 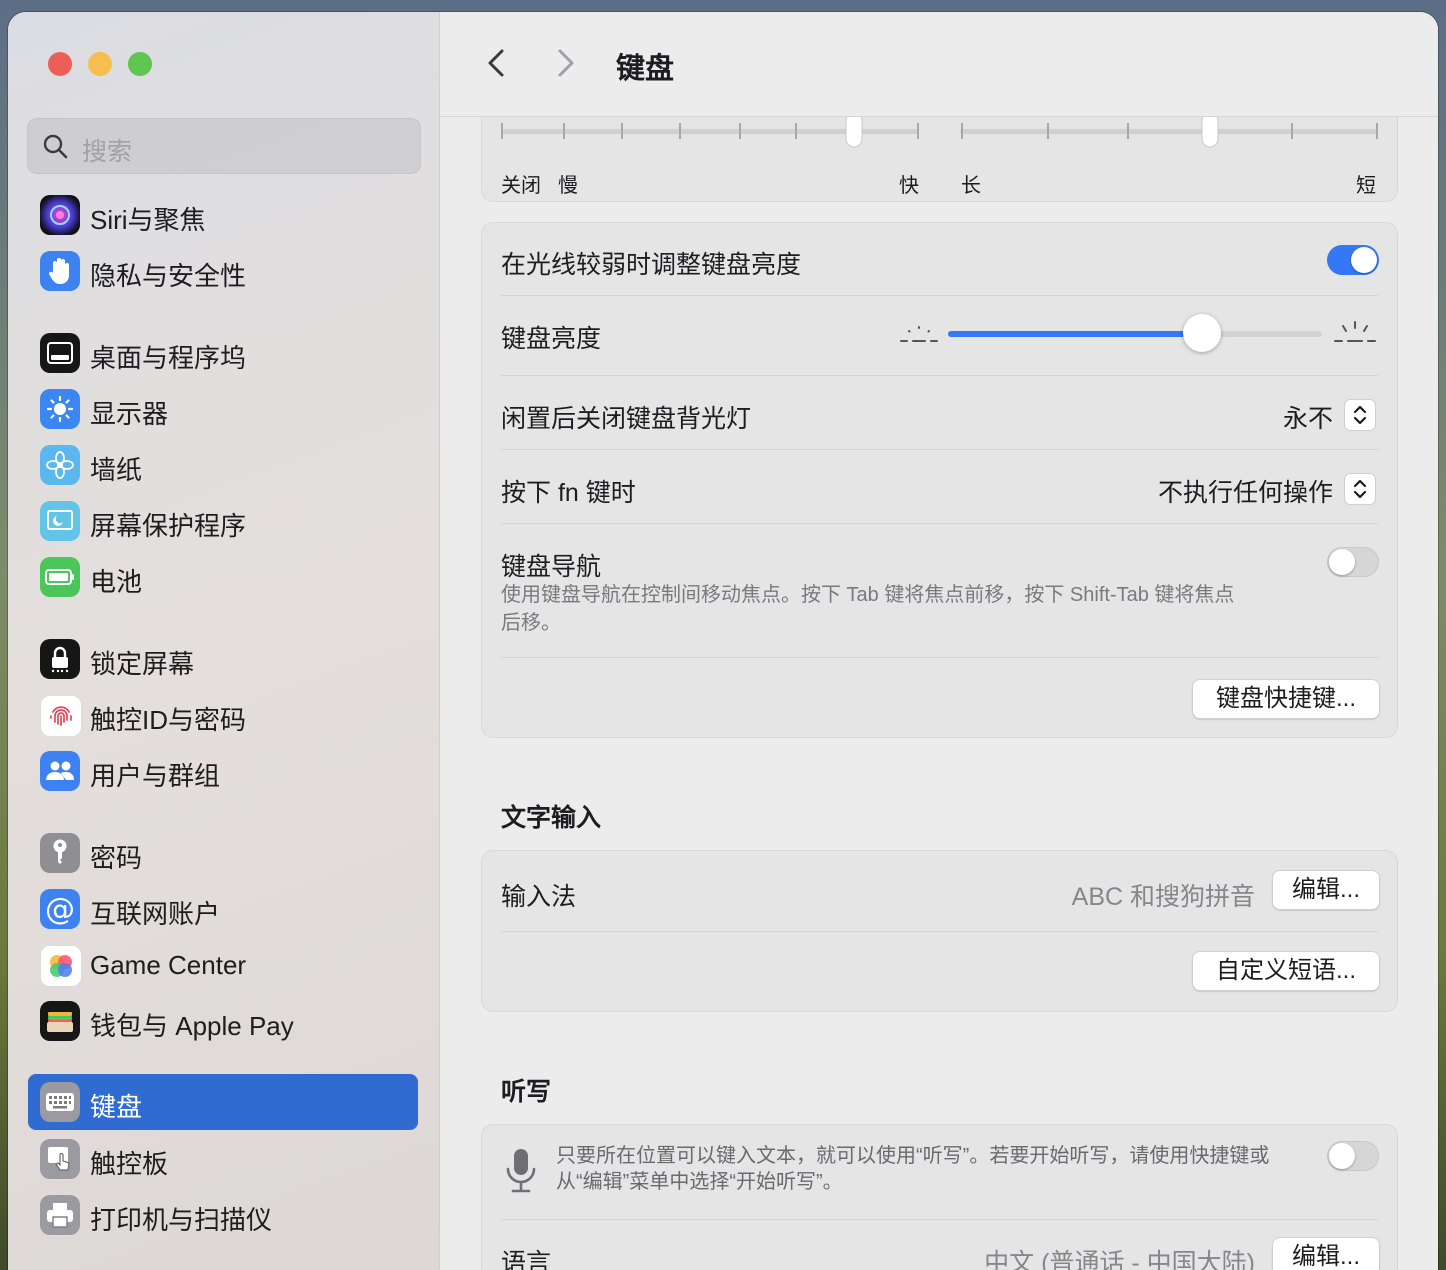 I want to click on dictation-toggle, so click(x=1353, y=1156).